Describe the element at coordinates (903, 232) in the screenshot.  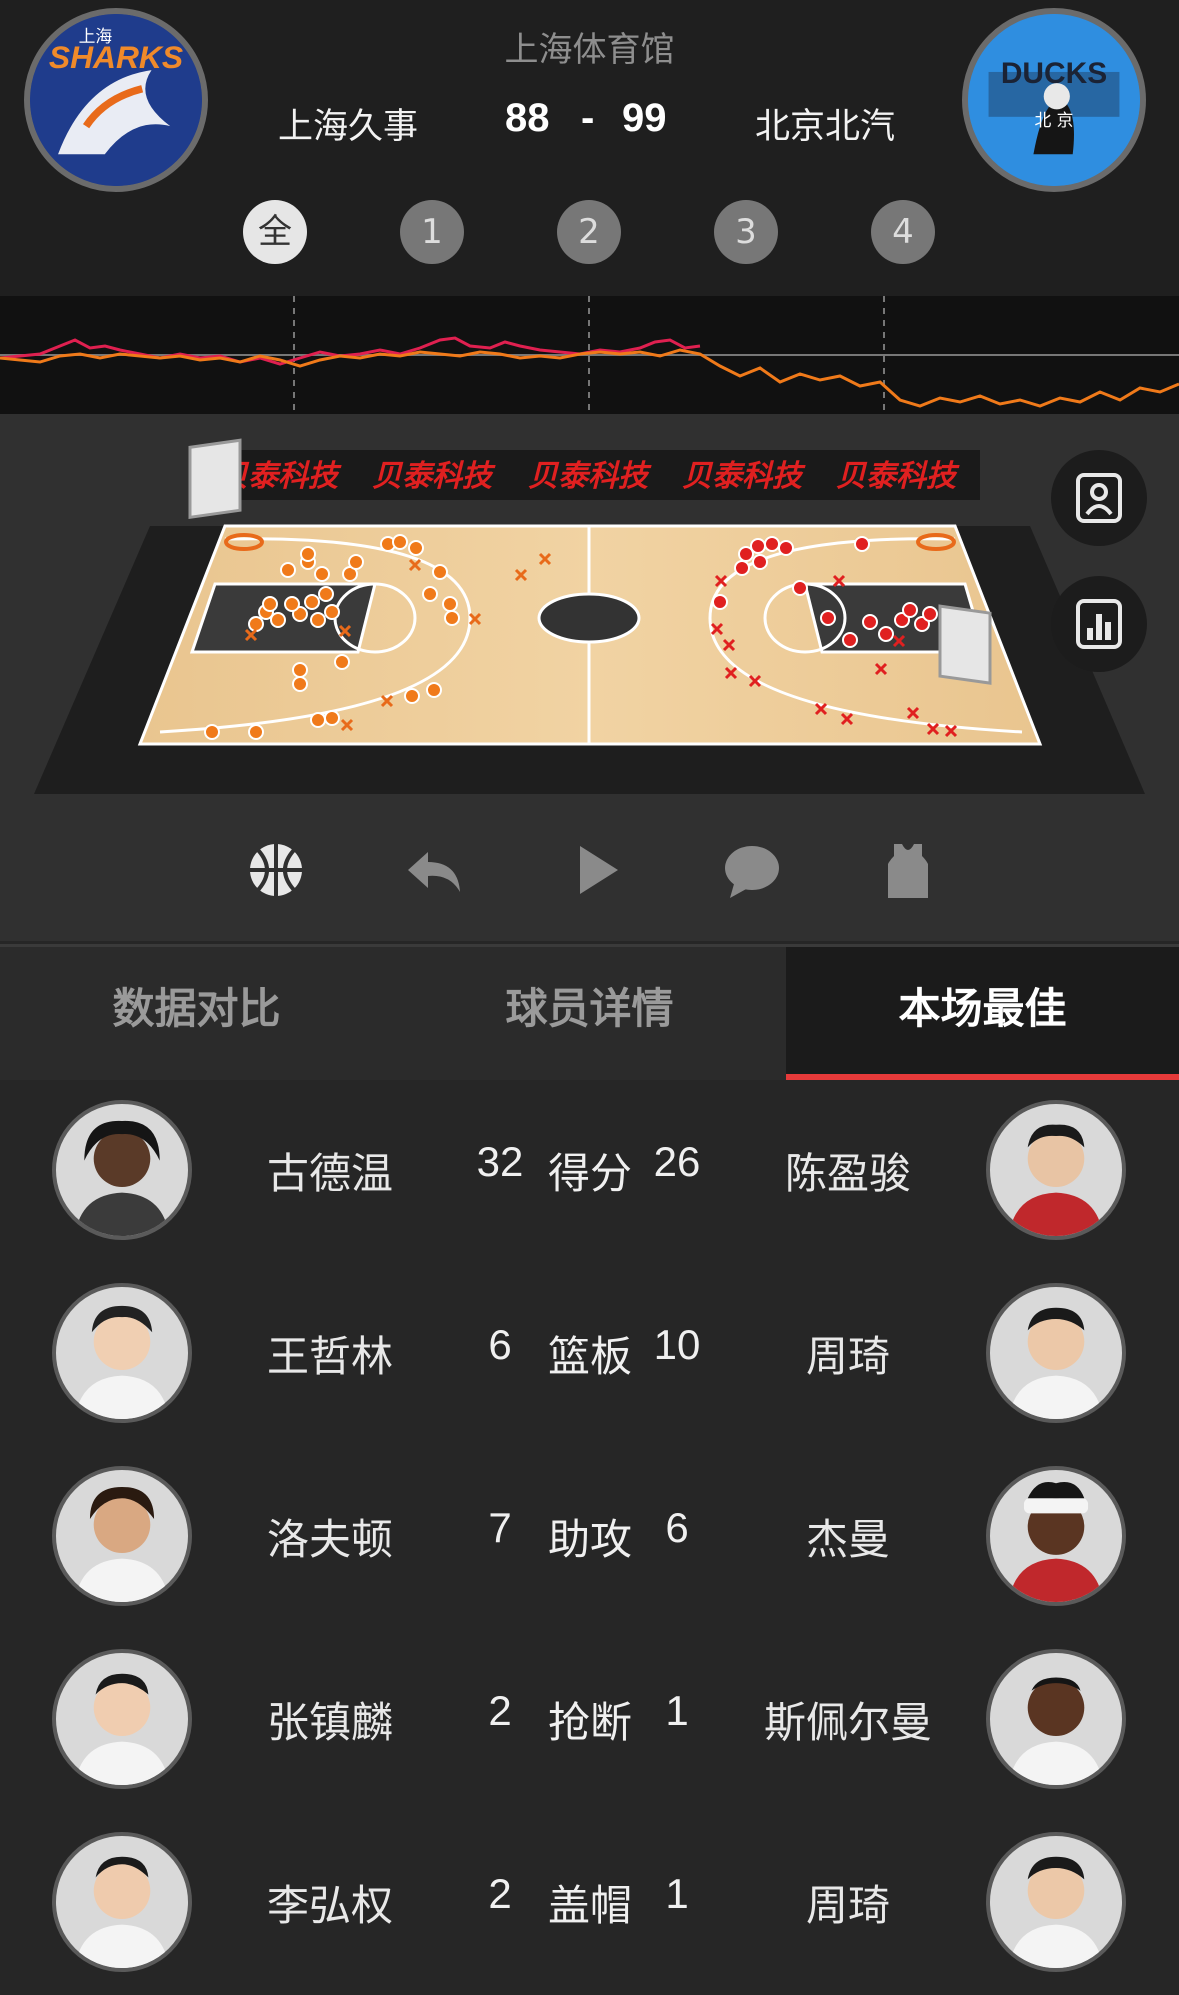
I see `quarter-tab-4: 4` at that location.